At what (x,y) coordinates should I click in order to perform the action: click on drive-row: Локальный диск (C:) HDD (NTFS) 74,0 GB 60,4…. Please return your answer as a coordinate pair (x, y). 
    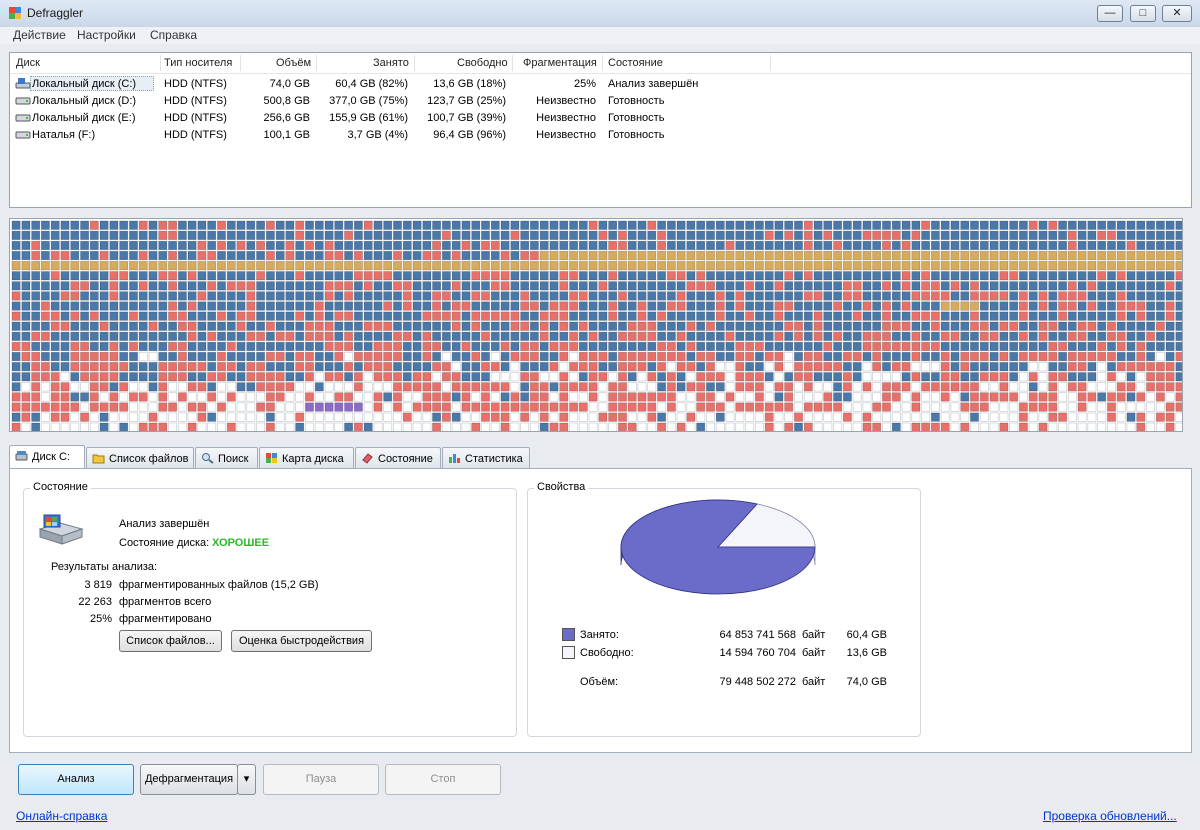
    Looking at the image, I should click on (600, 83).